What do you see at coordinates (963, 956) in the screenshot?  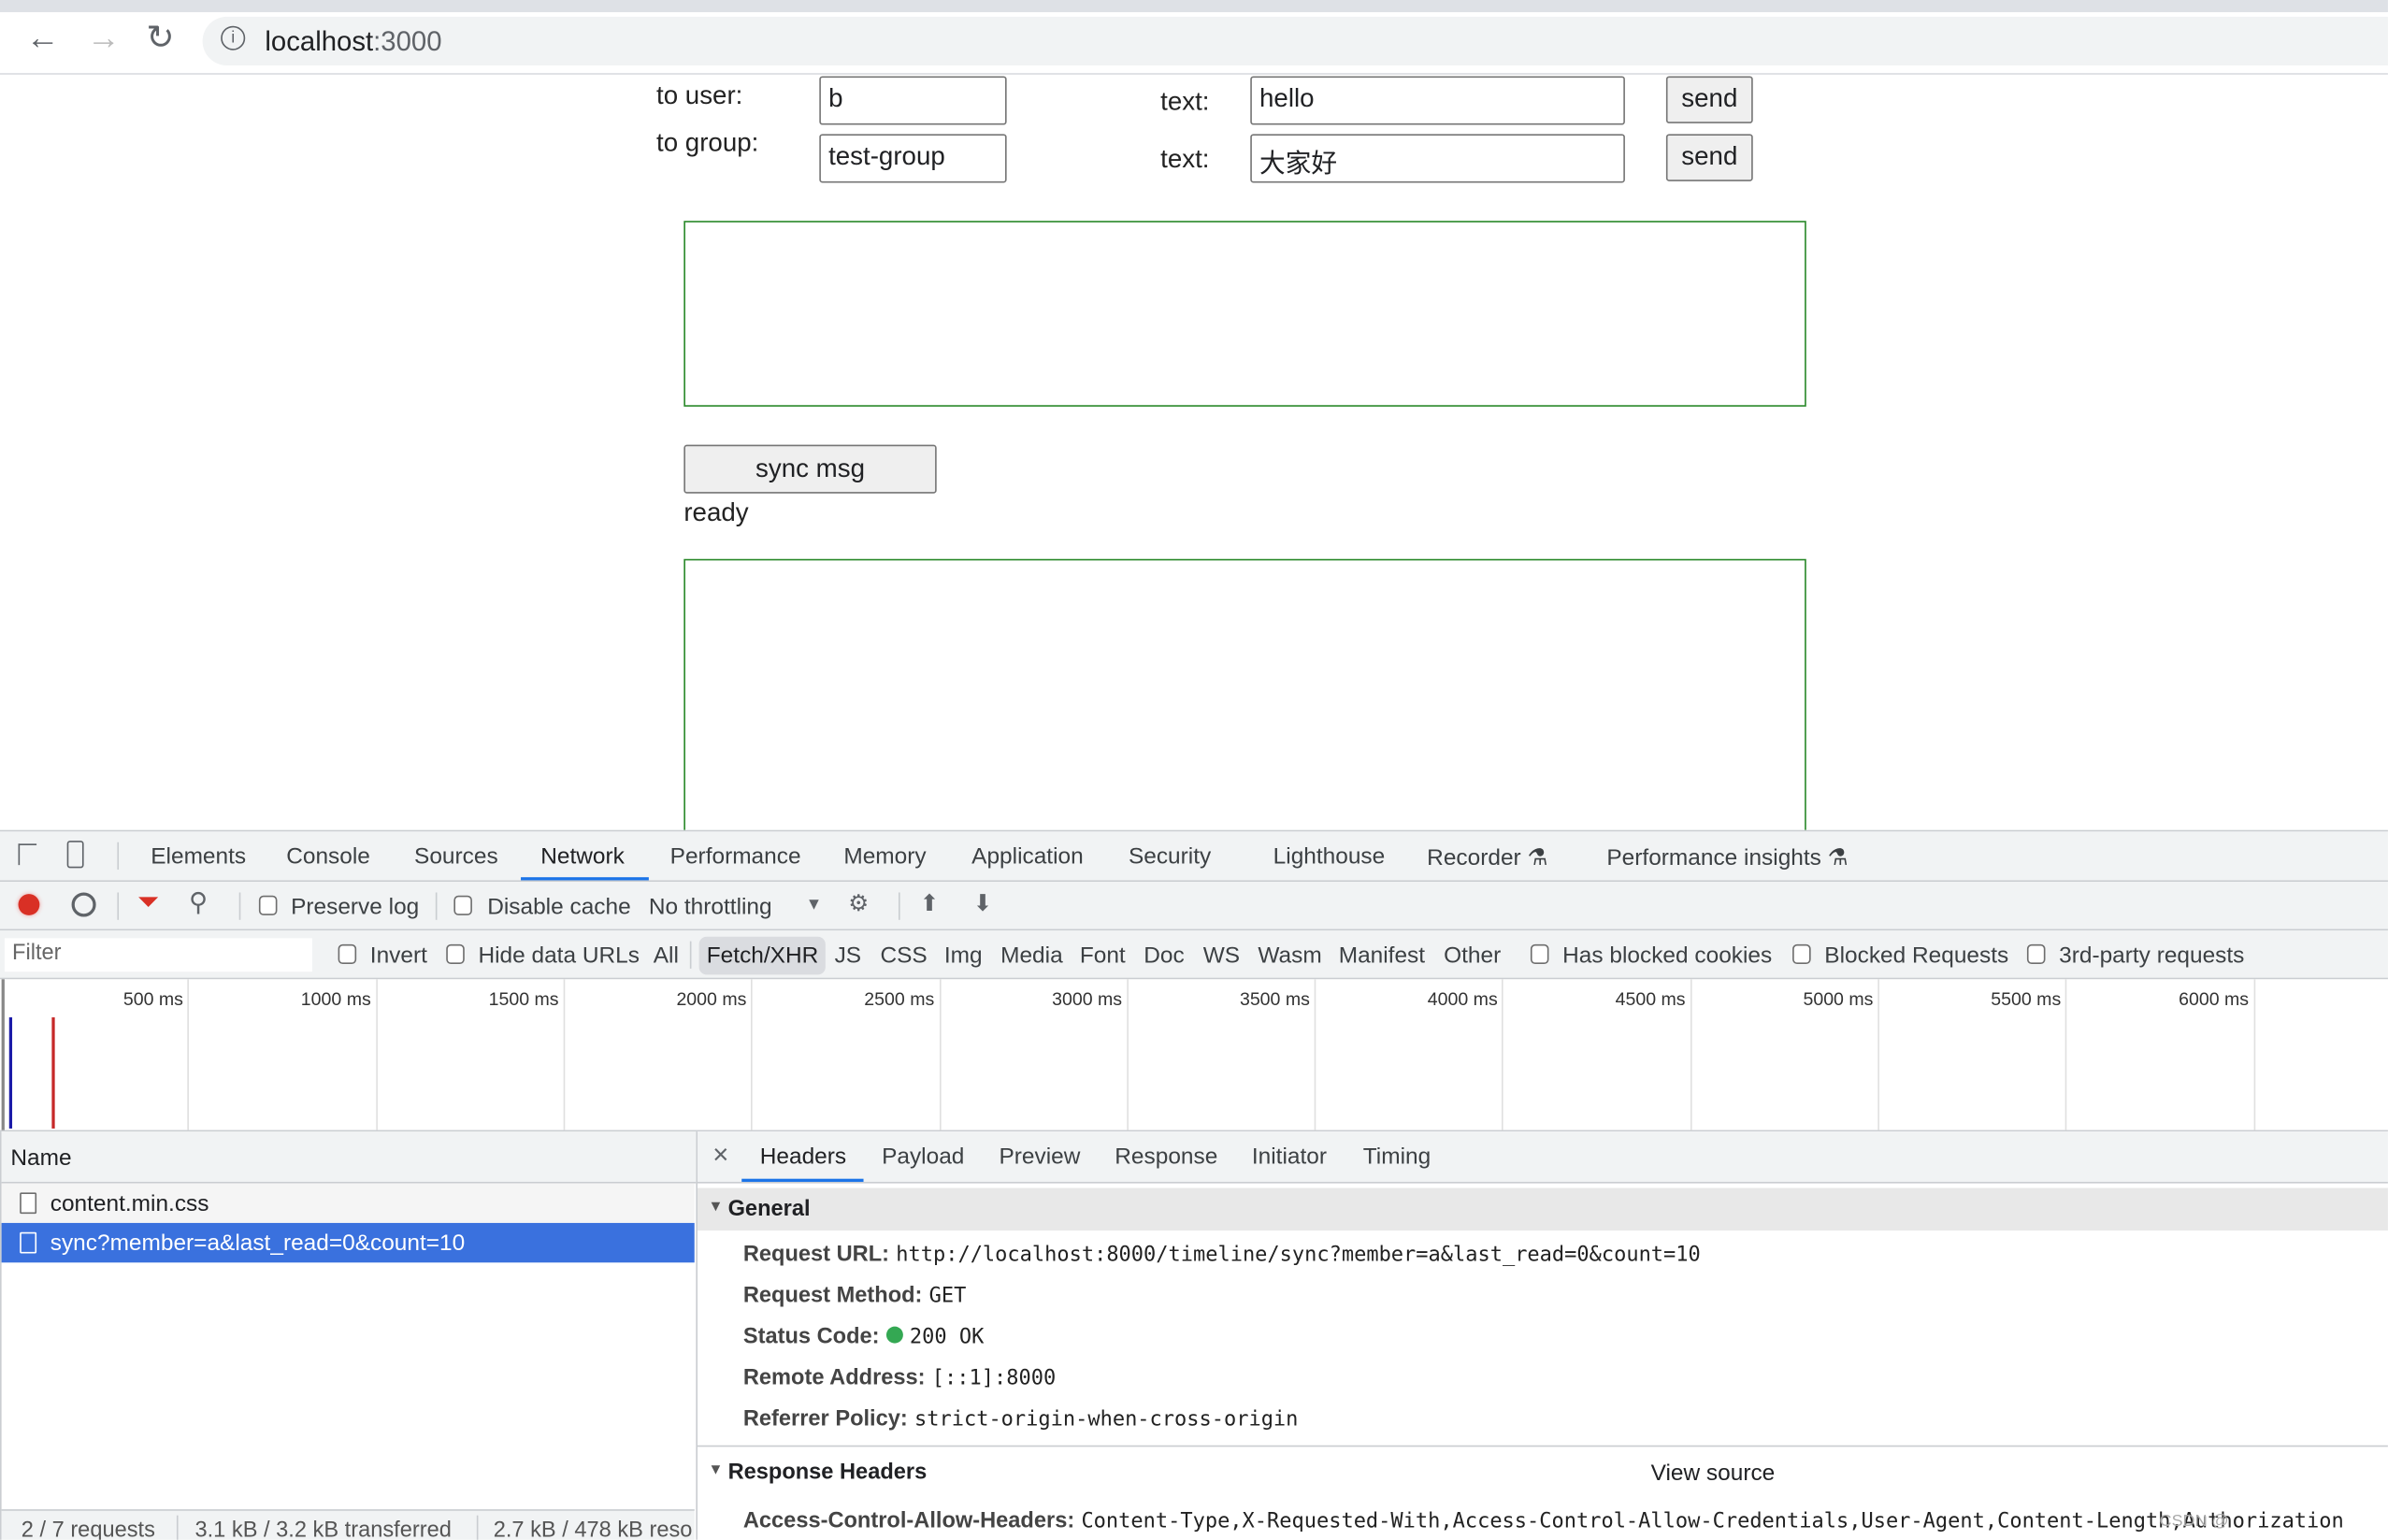 I see `type-img: Img` at bounding box center [963, 956].